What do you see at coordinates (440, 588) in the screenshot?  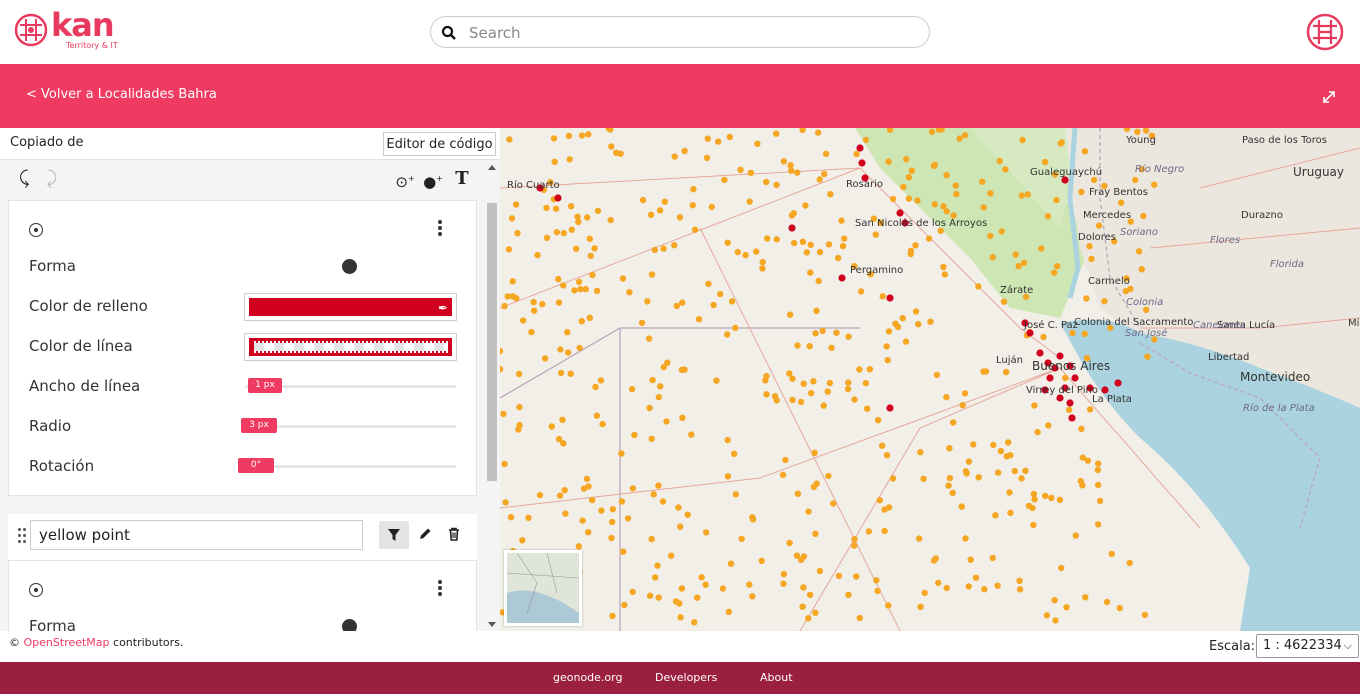 I see `rule-menu-icon` at bounding box center [440, 588].